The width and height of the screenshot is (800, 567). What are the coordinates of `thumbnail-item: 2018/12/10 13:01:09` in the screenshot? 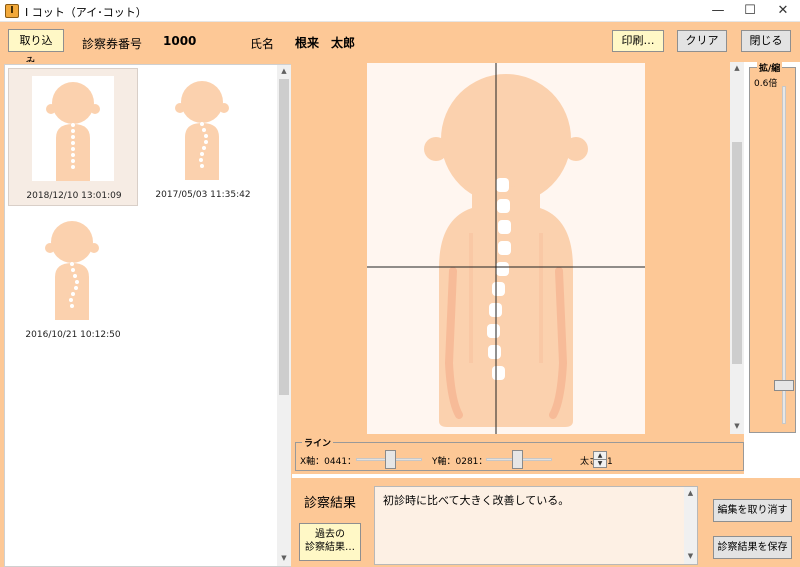 It's located at (73, 137).